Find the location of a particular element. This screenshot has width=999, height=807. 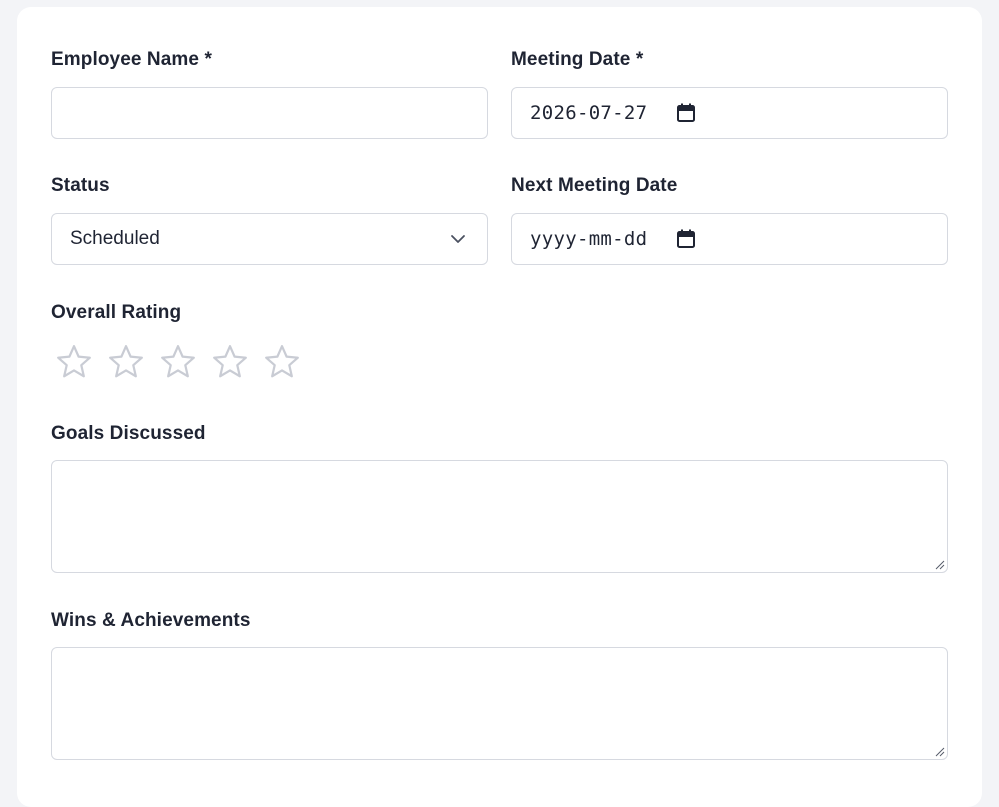

next-meeting-date-field: Next Meeting Date yyyy-mm-dd is located at coordinates (729, 221).